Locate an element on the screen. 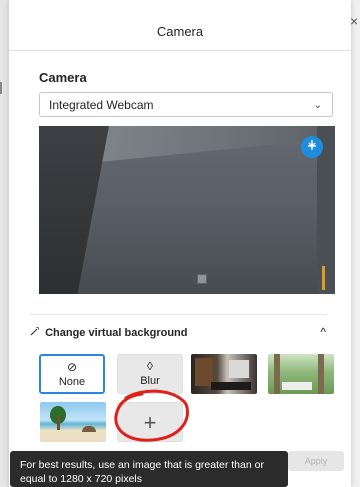  background-option-blur: ◊ Blur is located at coordinates (150, 374).